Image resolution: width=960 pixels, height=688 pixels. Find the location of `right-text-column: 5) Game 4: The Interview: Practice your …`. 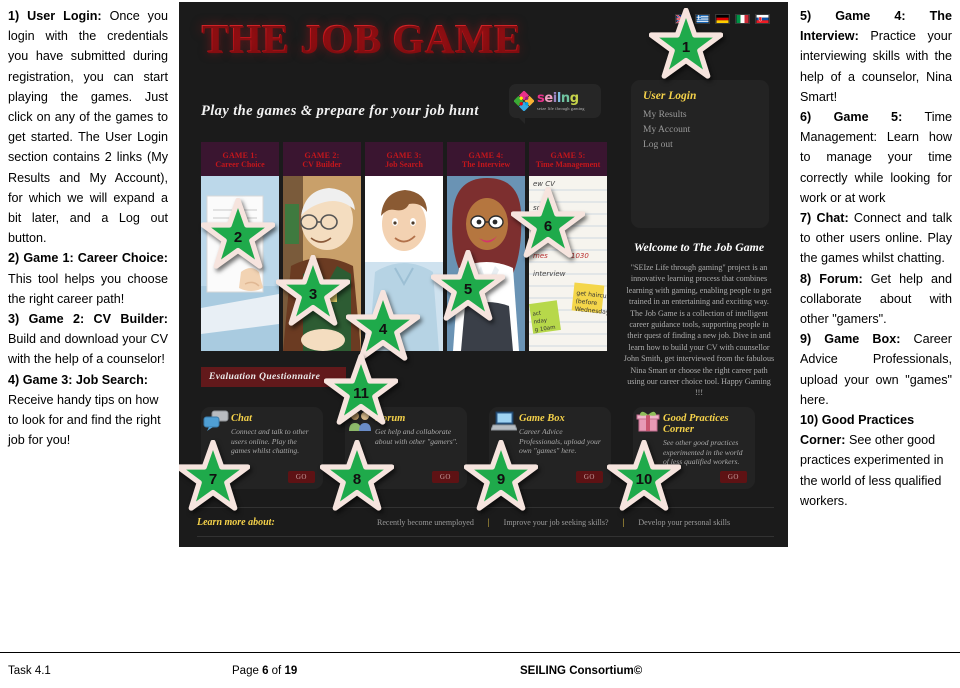

right-text-column: 5) Game 4: The Interview: Practice your … is located at coordinates (876, 258).